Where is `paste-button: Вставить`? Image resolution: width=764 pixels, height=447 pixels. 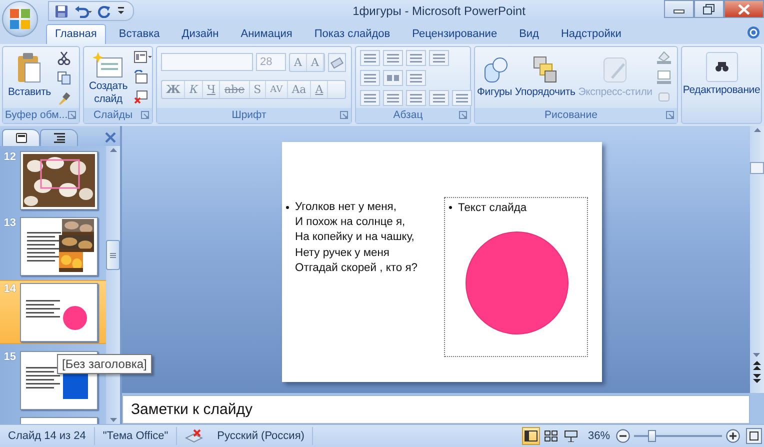 paste-button: Вставить is located at coordinates (29, 75).